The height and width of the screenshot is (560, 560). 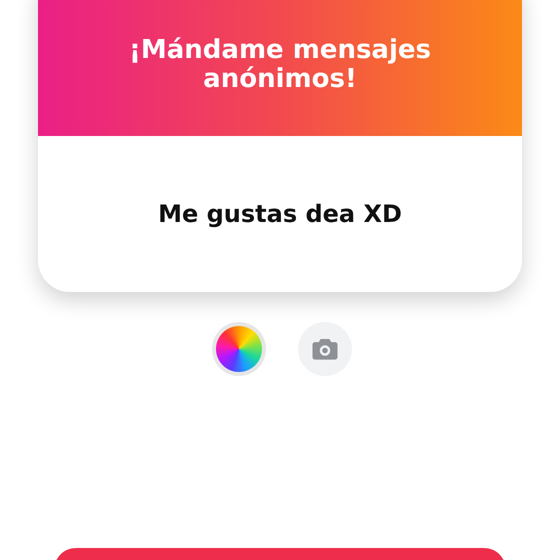 I want to click on card-title: ¡Mándame mensajes anónimos!, so click(x=280, y=65).